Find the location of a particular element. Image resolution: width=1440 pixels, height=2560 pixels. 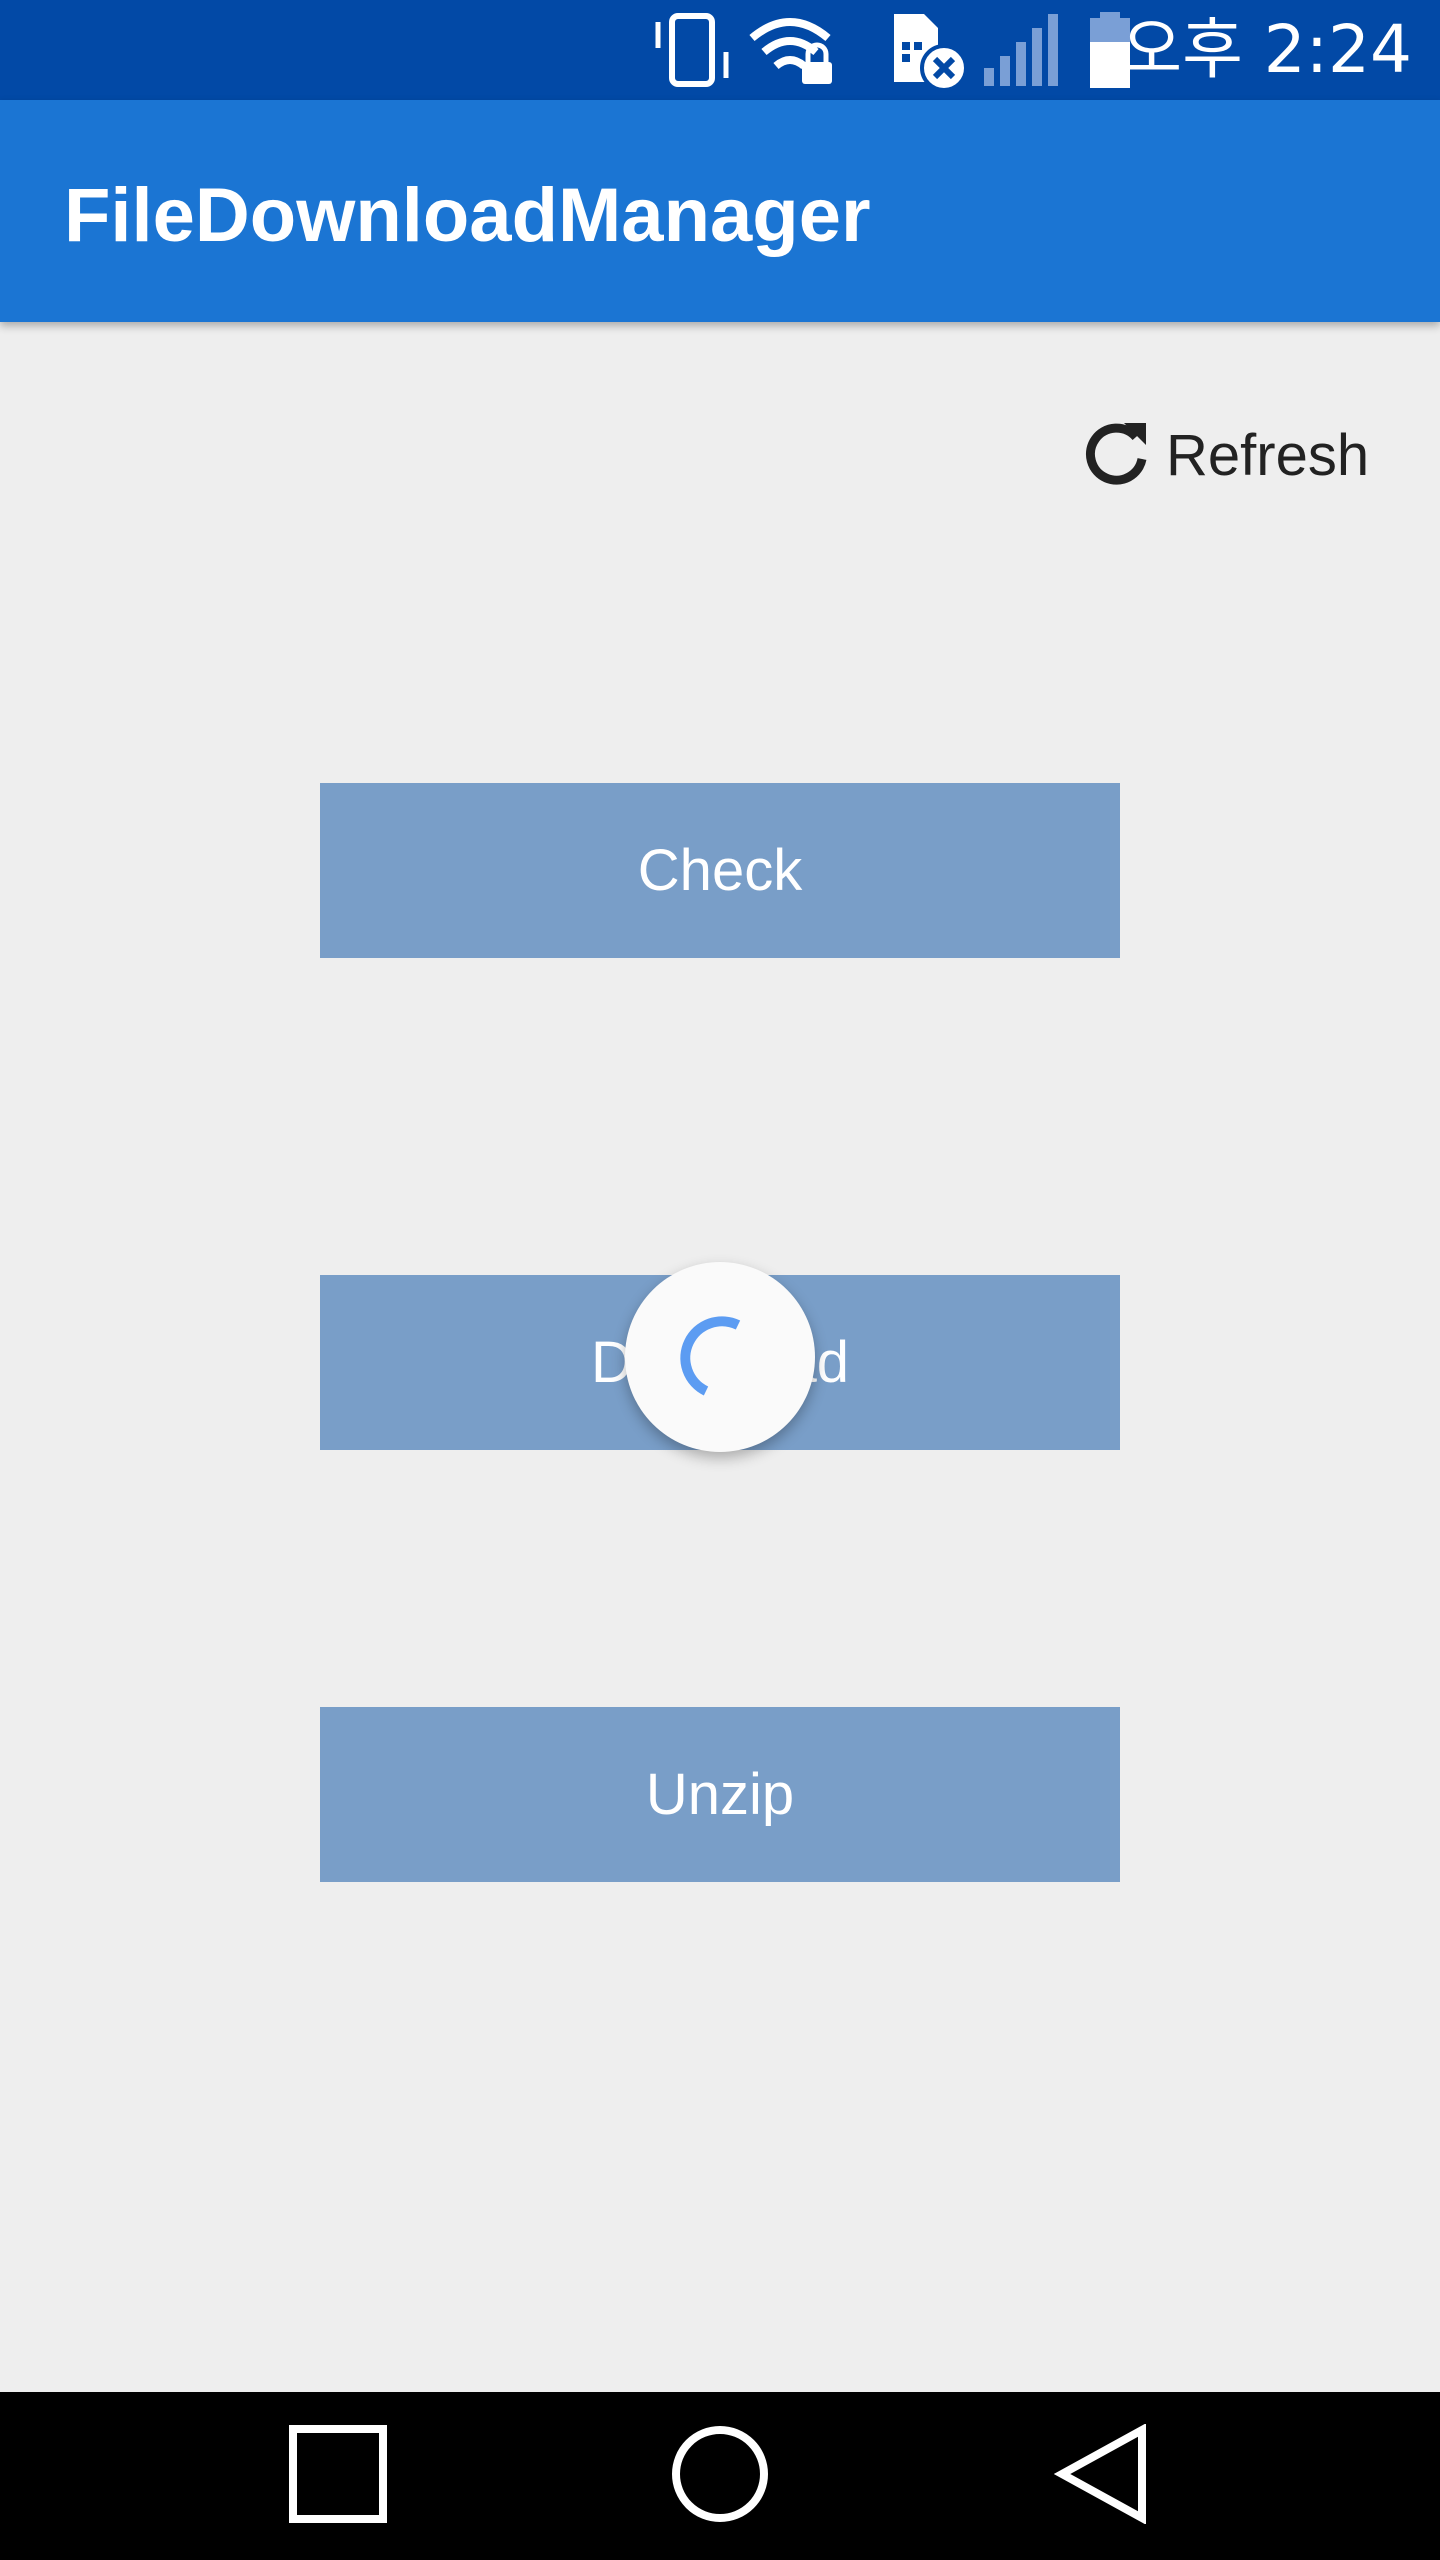

navigation-bar is located at coordinates (720, 2476).